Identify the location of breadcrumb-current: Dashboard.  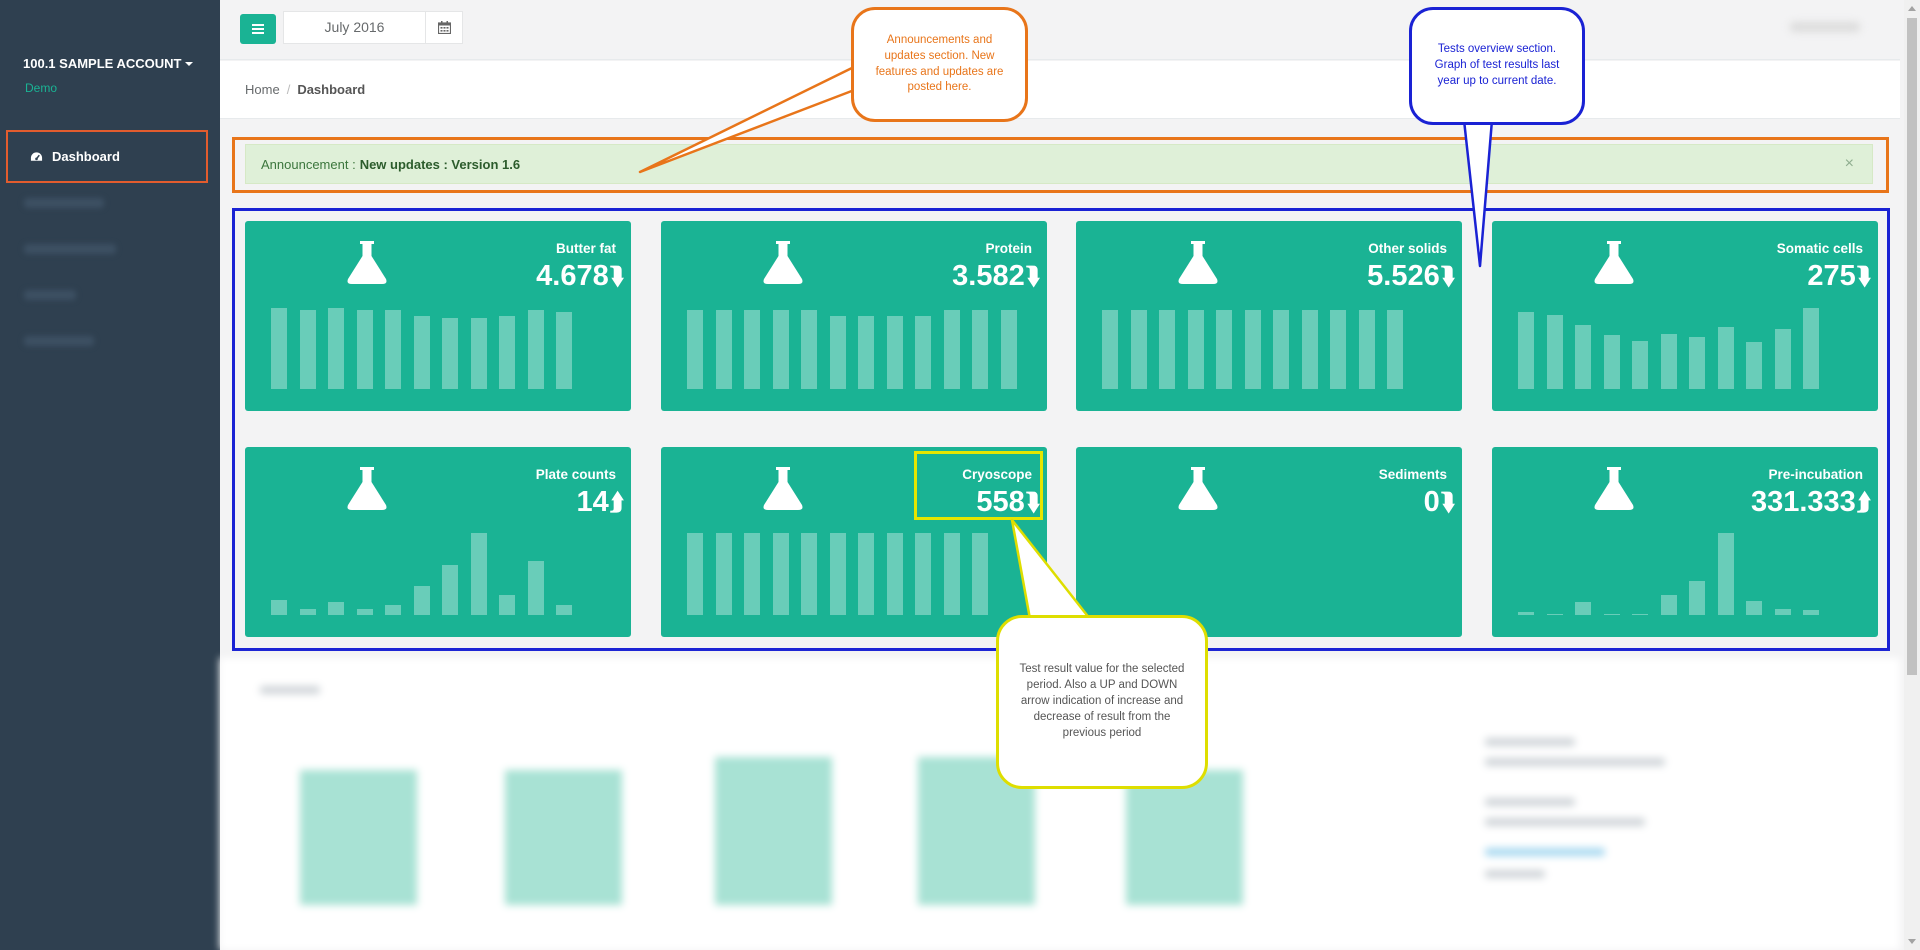
(331, 89).